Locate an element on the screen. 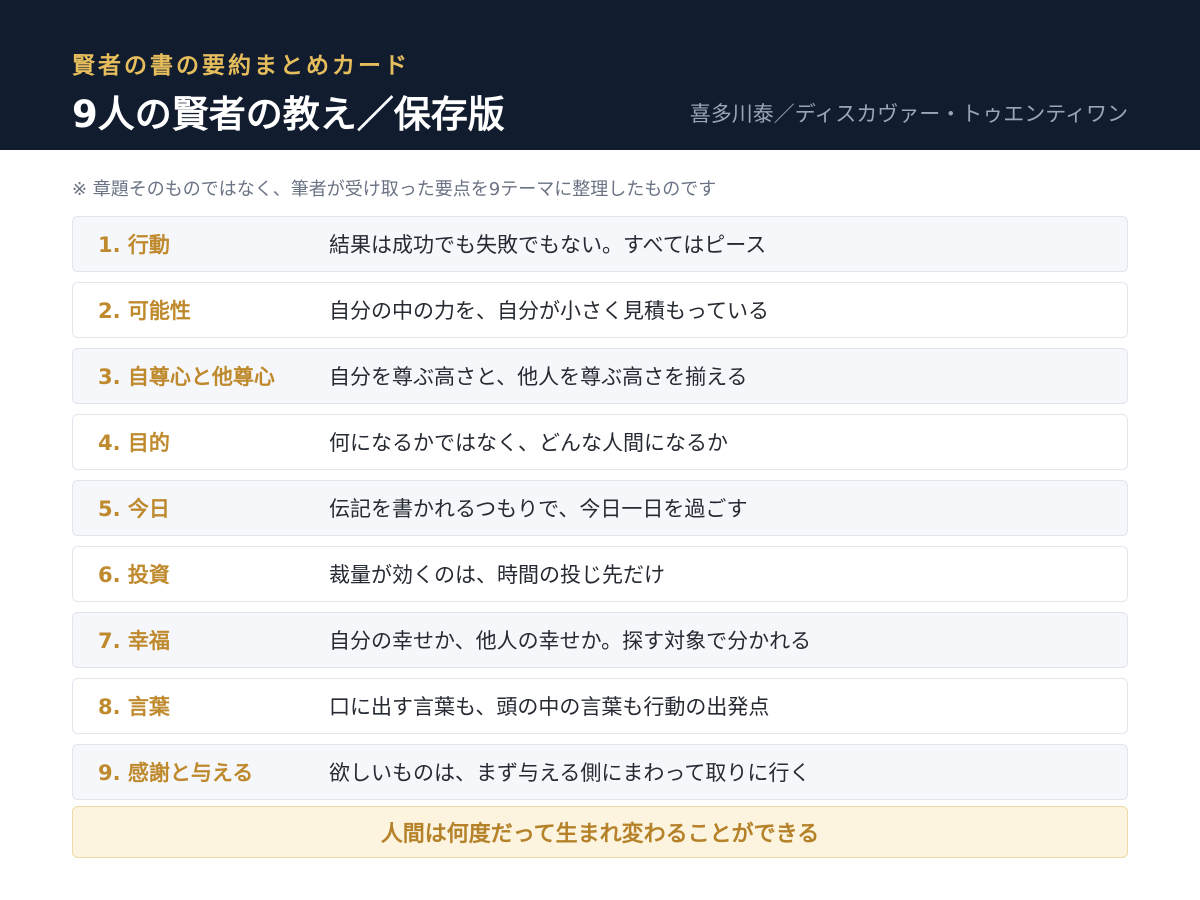 This screenshot has height=900, width=1200. item-text: 何になるかではなく、どんな人間になるか is located at coordinates (528, 443).